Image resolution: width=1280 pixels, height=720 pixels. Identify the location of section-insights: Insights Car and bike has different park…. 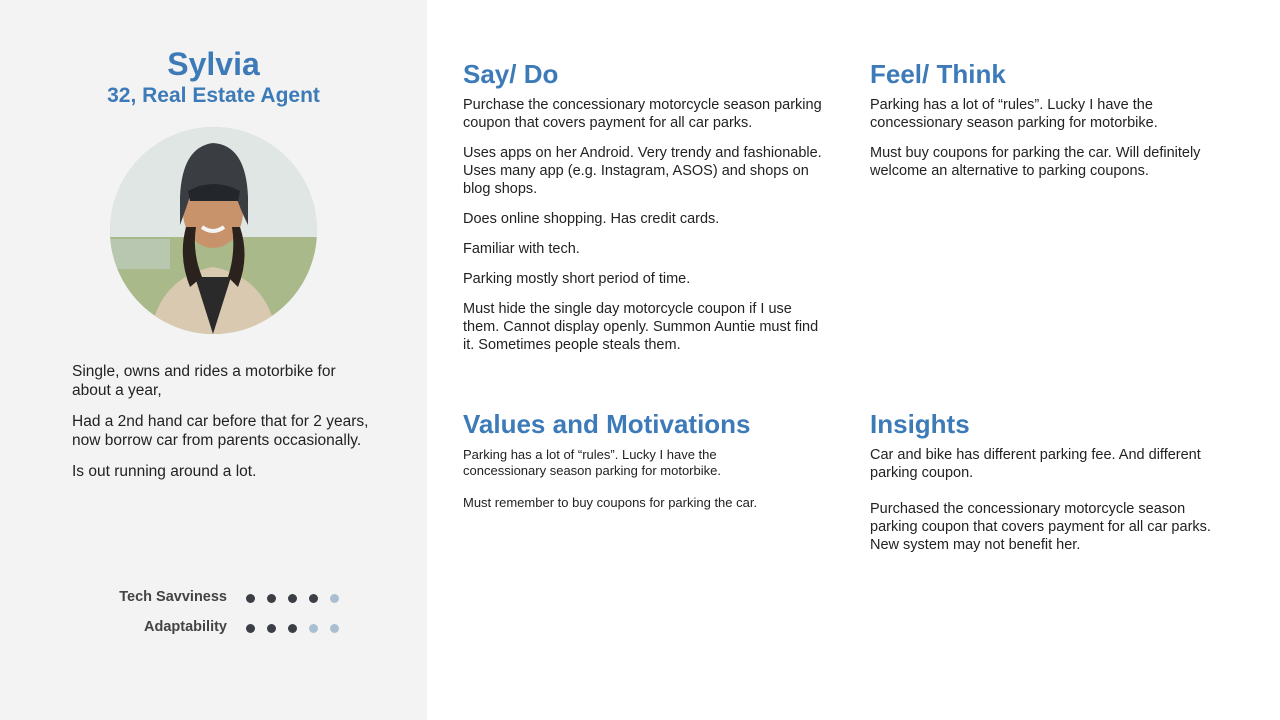
(1050, 490).